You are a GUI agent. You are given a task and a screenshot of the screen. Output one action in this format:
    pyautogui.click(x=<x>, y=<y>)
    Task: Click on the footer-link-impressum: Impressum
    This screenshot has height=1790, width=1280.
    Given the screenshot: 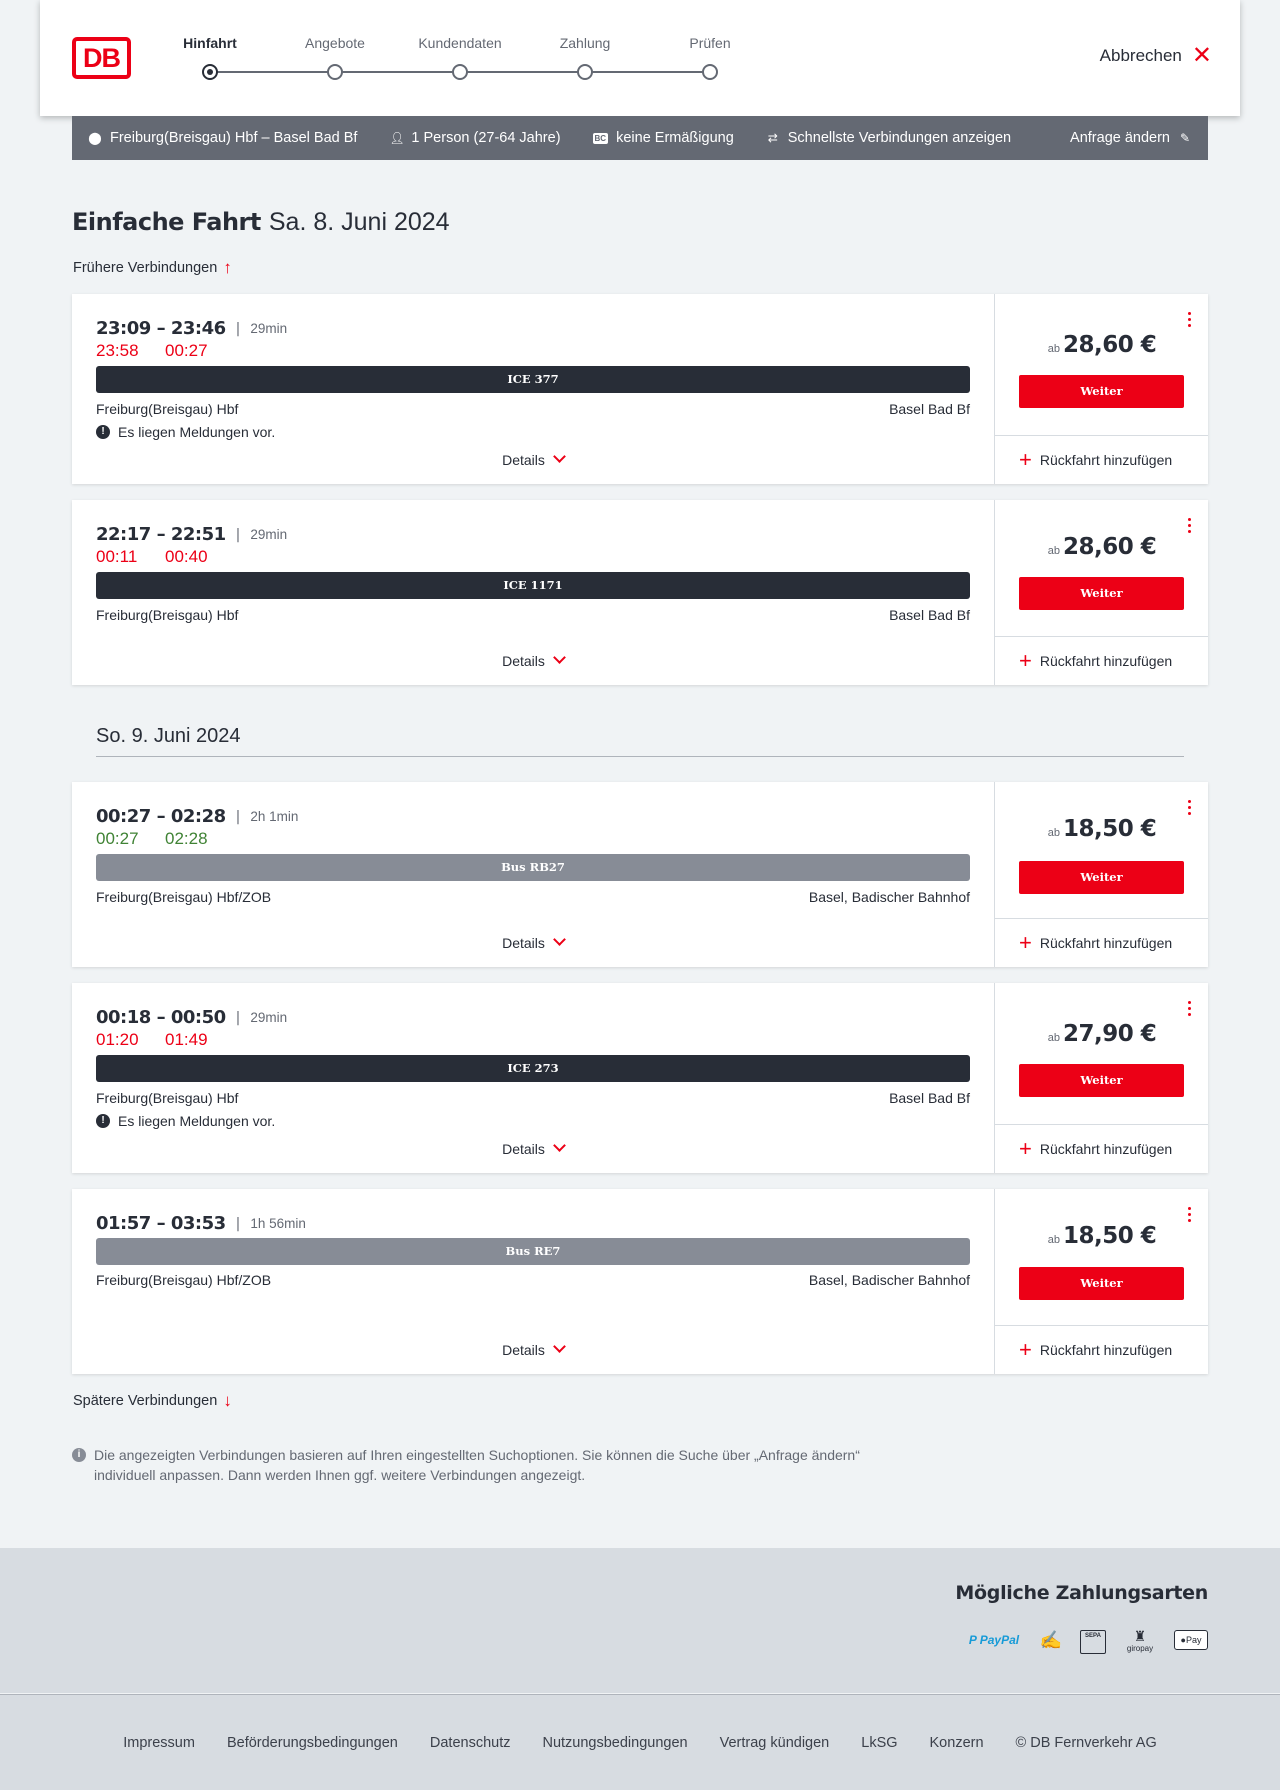 What is the action you would take?
    pyautogui.click(x=159, y=1743)
    